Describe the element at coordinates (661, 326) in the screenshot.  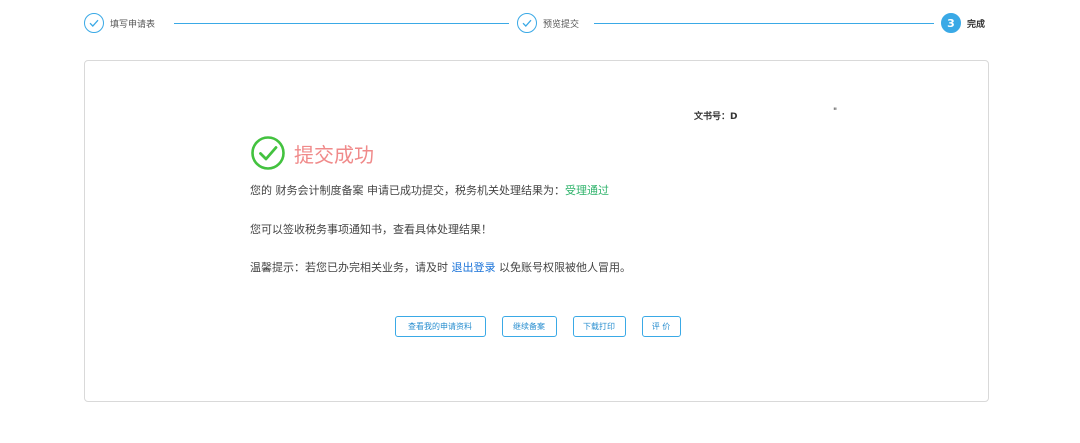
I see `rate-button: 评 价` at that location.